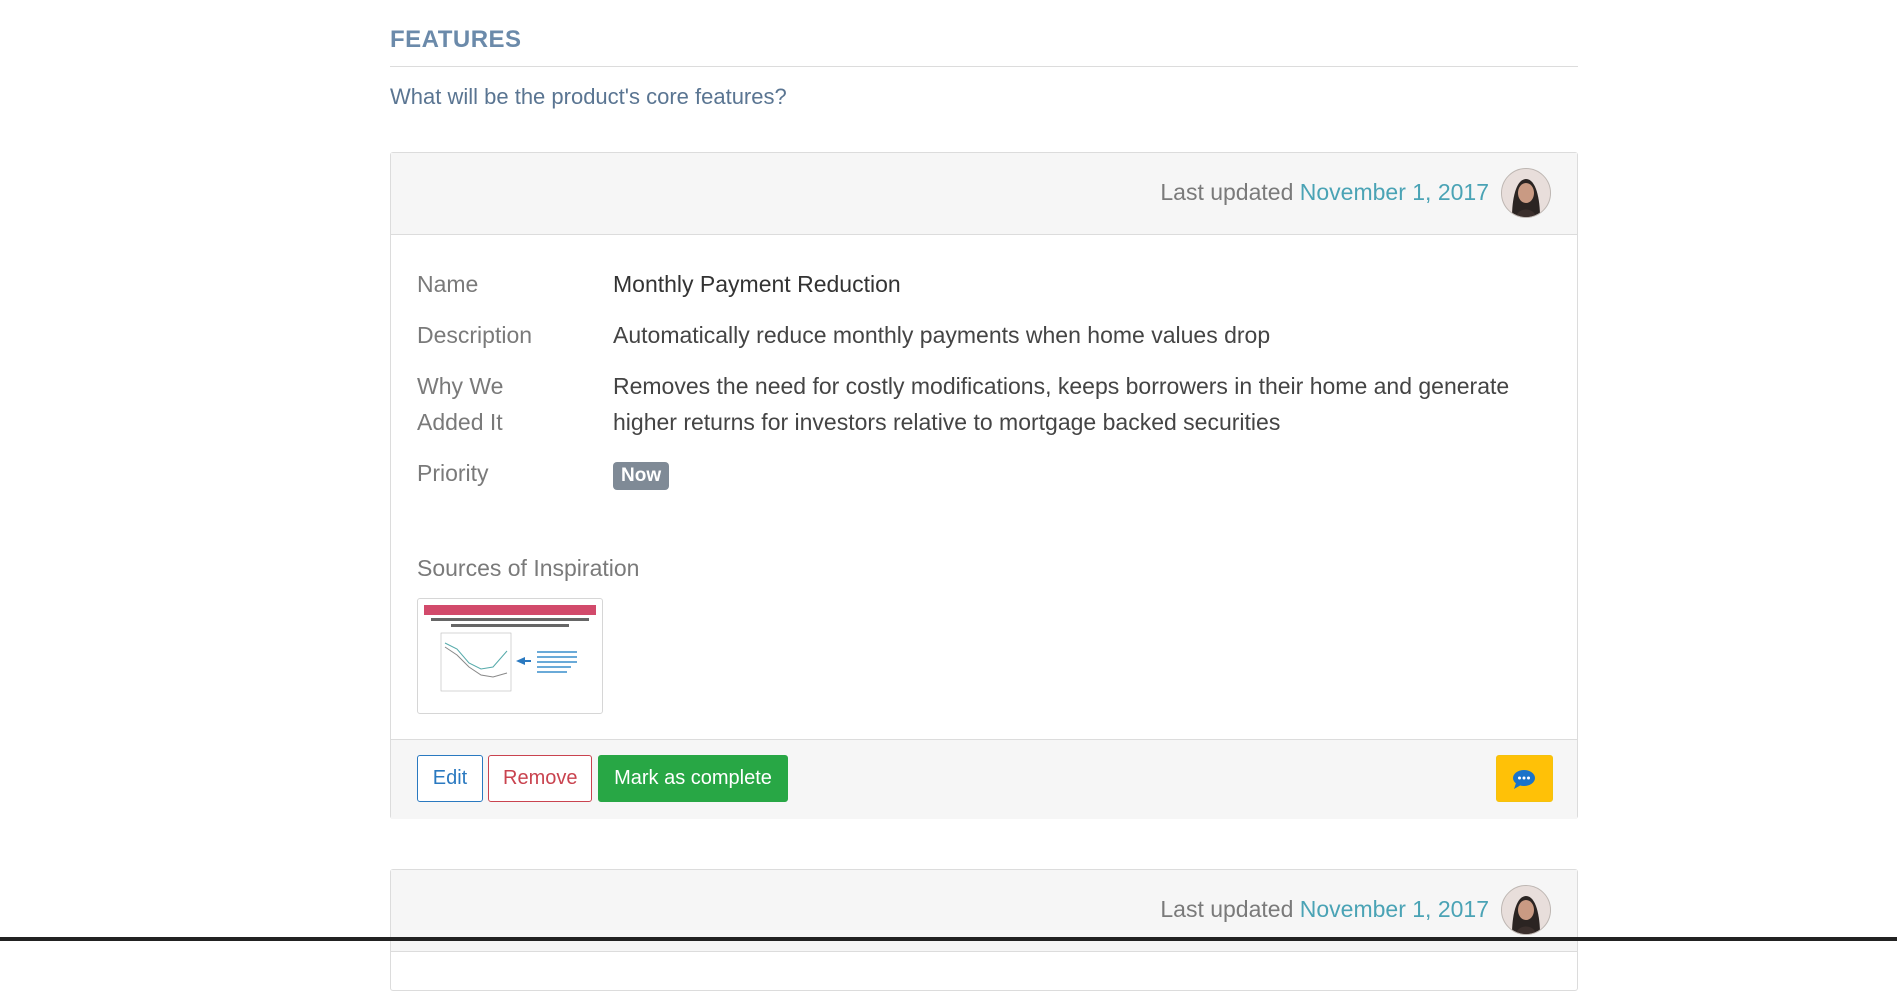  Describe the element at coordinates (510, 610) in the screenshot. I see `thumbnail-banner` at that location.